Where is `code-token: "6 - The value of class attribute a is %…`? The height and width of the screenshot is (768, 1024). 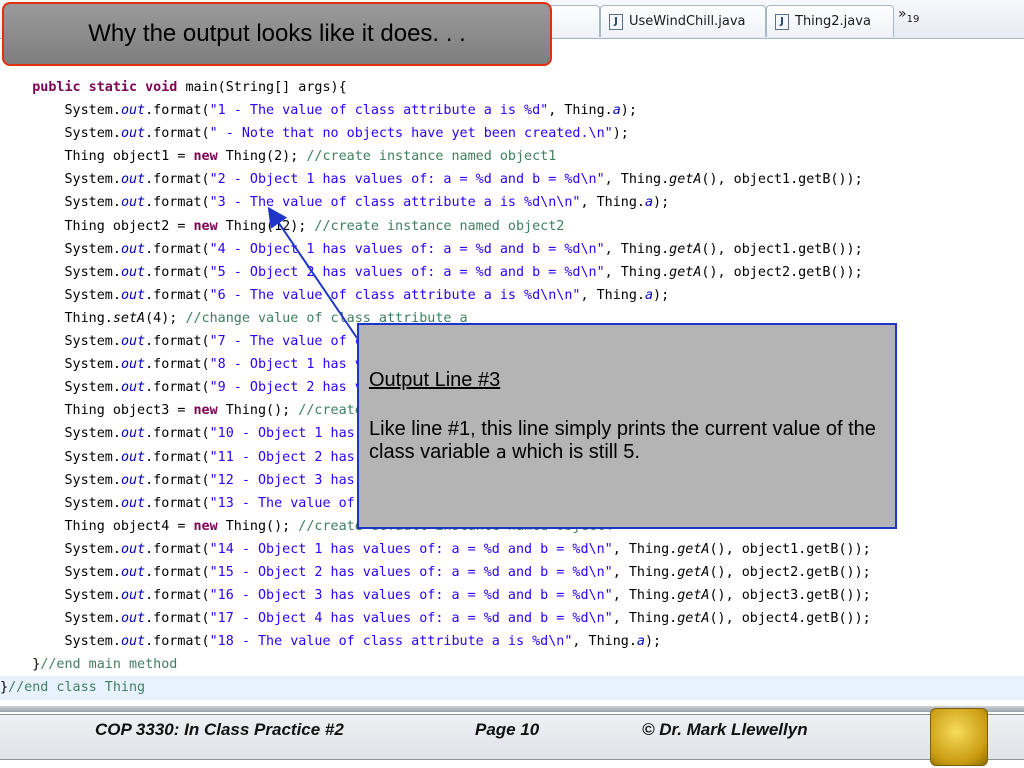
code-token: "6 - The value of class attribute a is %… is located at coordinates (395, 295).